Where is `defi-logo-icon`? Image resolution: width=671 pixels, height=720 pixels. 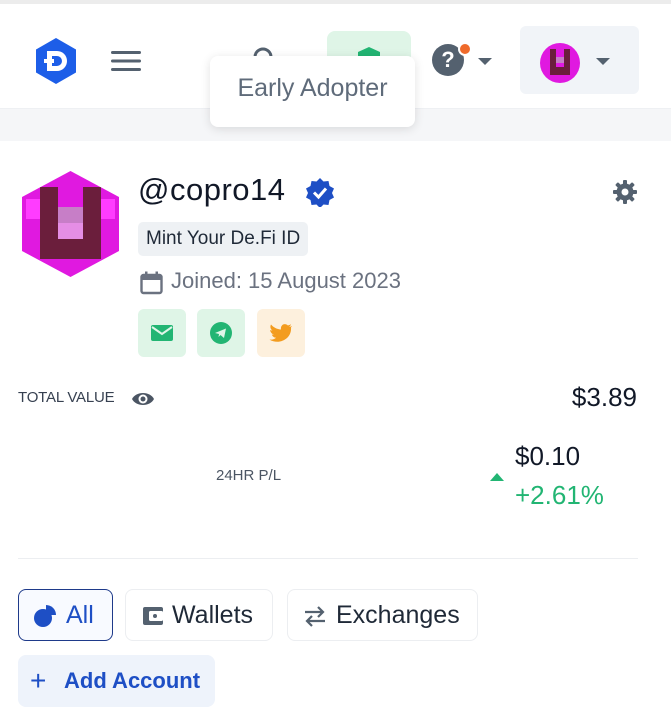
defi-logo-icon is located at coordinates (56, 61).